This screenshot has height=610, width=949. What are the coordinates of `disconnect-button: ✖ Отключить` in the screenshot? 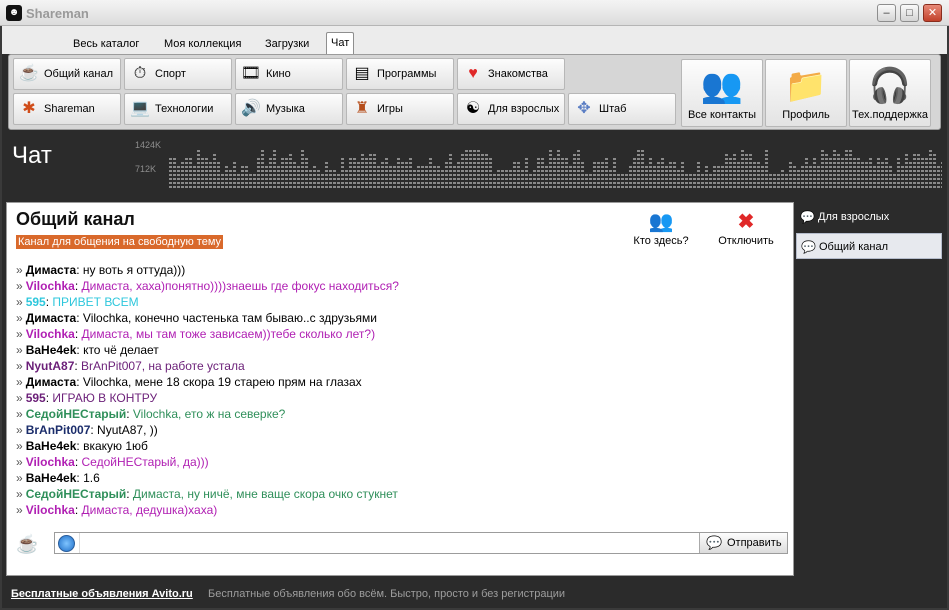 It's located at (746, 228).